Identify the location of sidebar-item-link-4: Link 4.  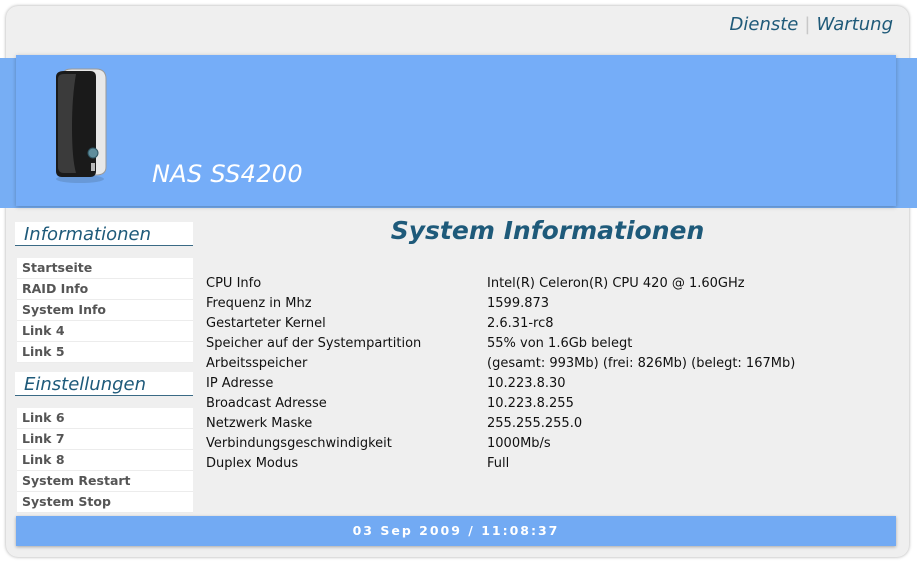
(105, 331).